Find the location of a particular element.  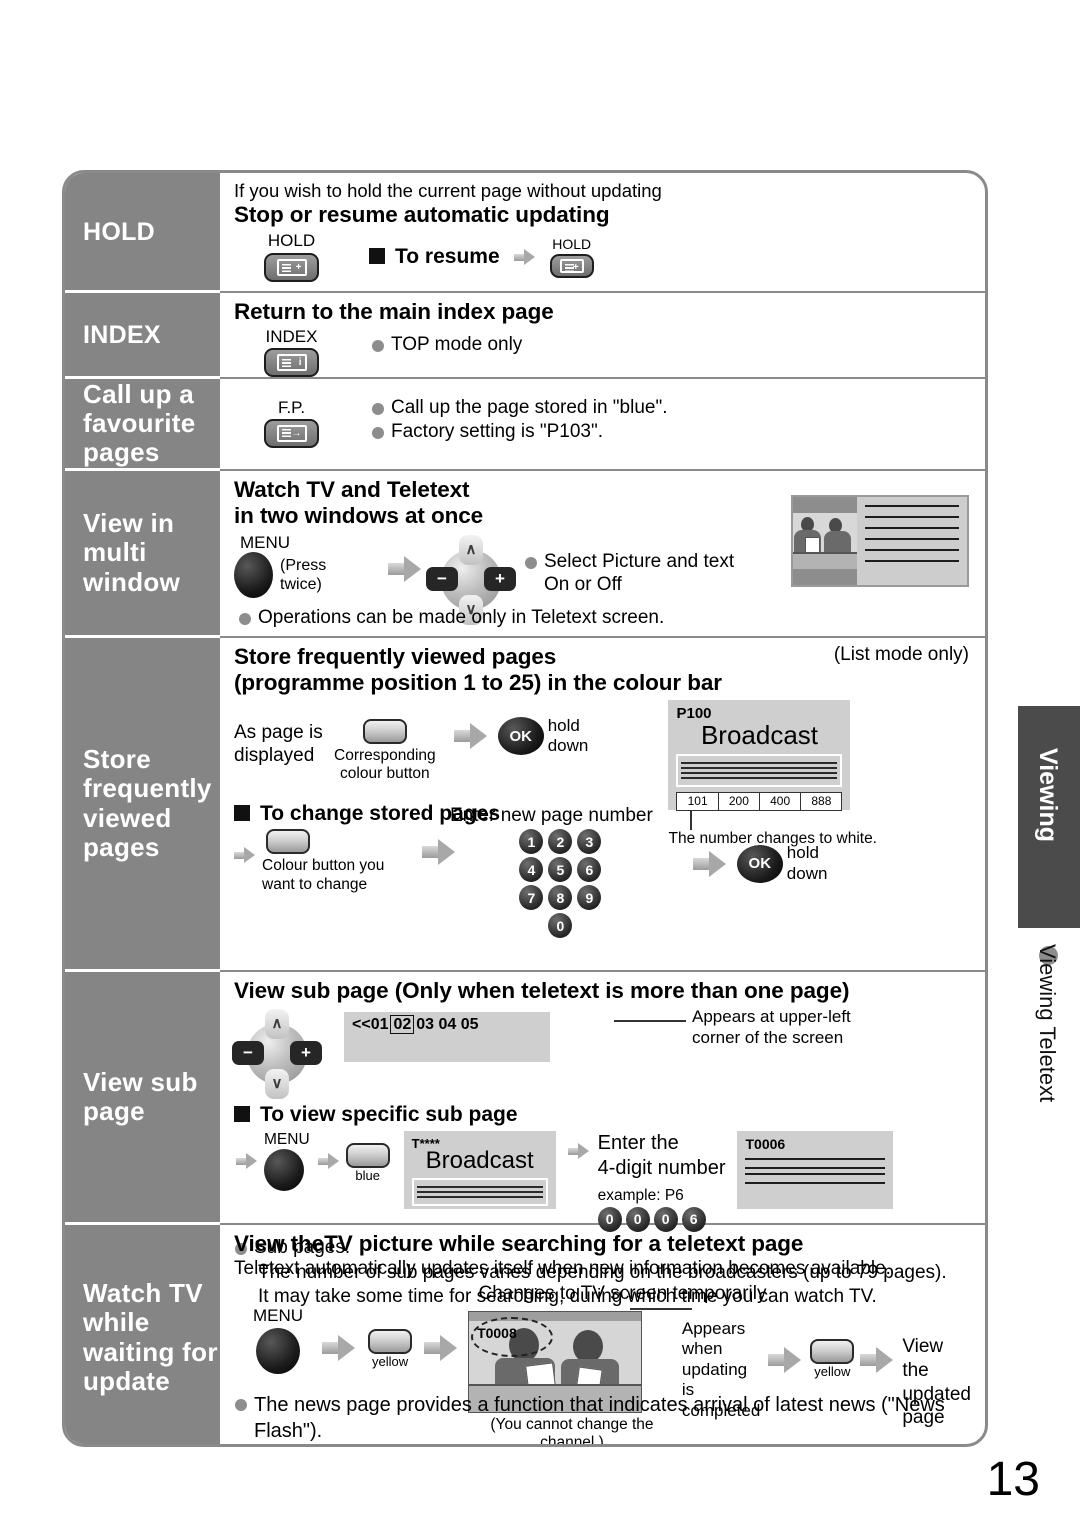

key-5: 5 is located at coordinates (560, 870).